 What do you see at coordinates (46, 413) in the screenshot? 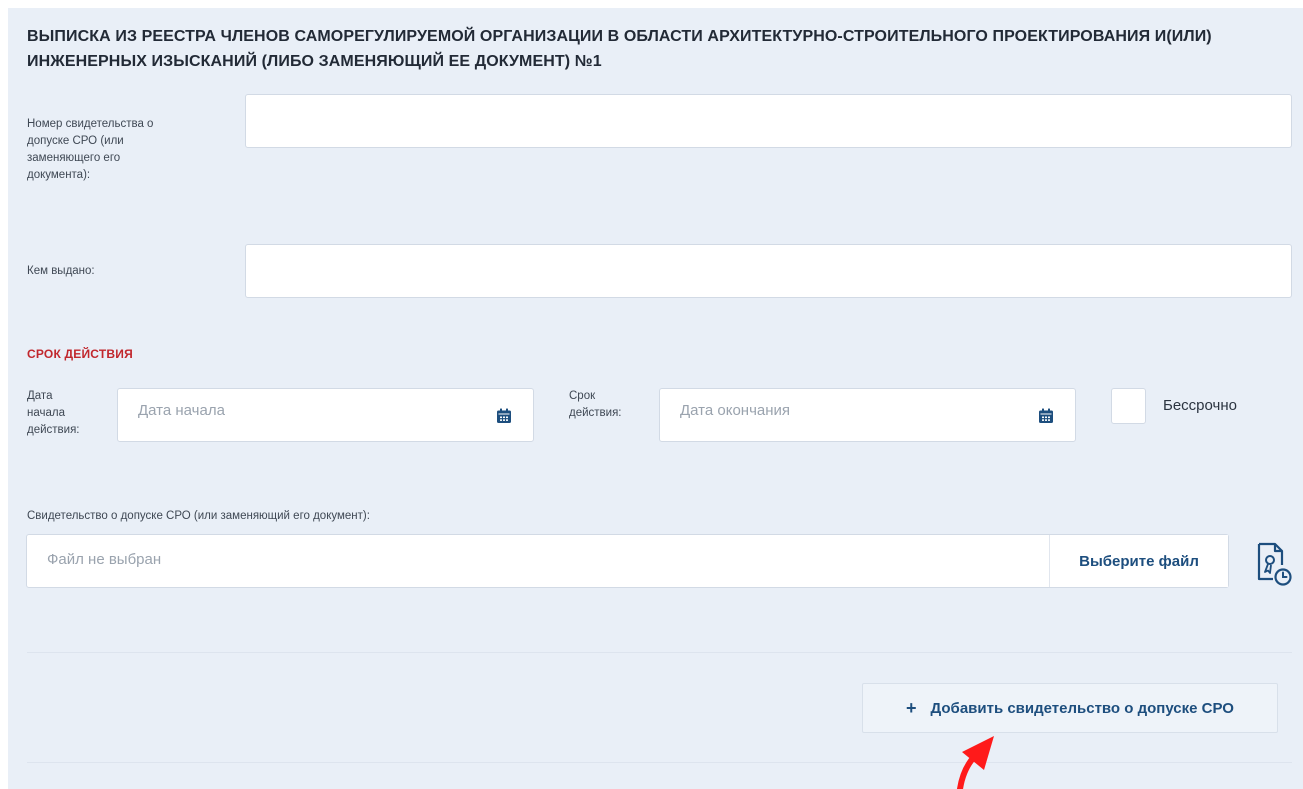
I see `label-line: начала` at bounding box center [46, 413].